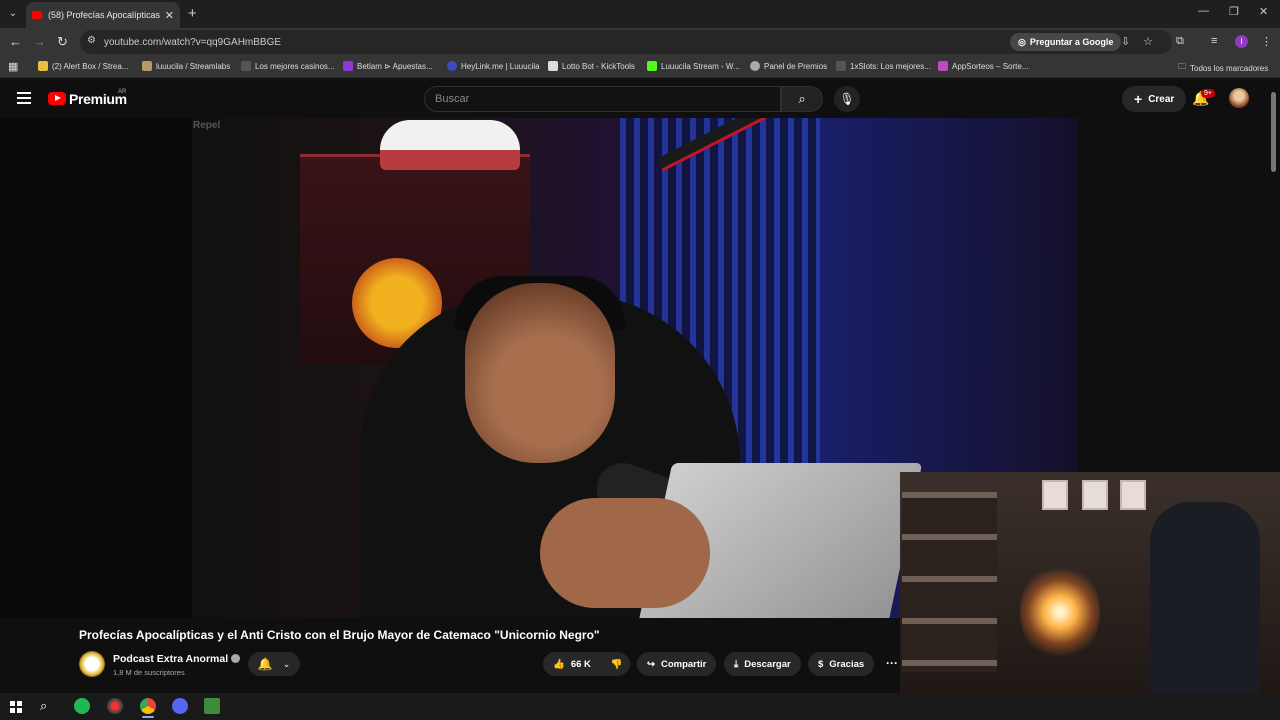 This screenshot has height=720, width=1280. Describe the element at coordinates (192, 42) in the screenshot. I see `url-text: youtube.com/watch?v=qq9GAHmBBGE` at that location.